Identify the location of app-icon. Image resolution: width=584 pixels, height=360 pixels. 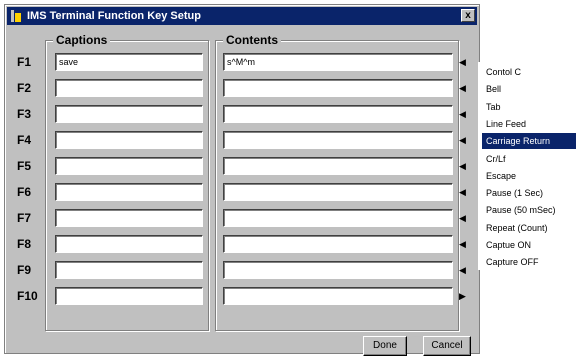
(16, 16).